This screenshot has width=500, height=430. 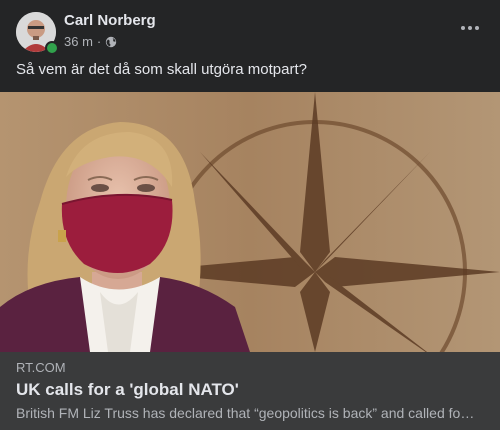 What do you see at coordinates (127, 390) in the screenshot?
I see `link-title: UK calls for a 'global NATO'` at bounding box center [127, 390].